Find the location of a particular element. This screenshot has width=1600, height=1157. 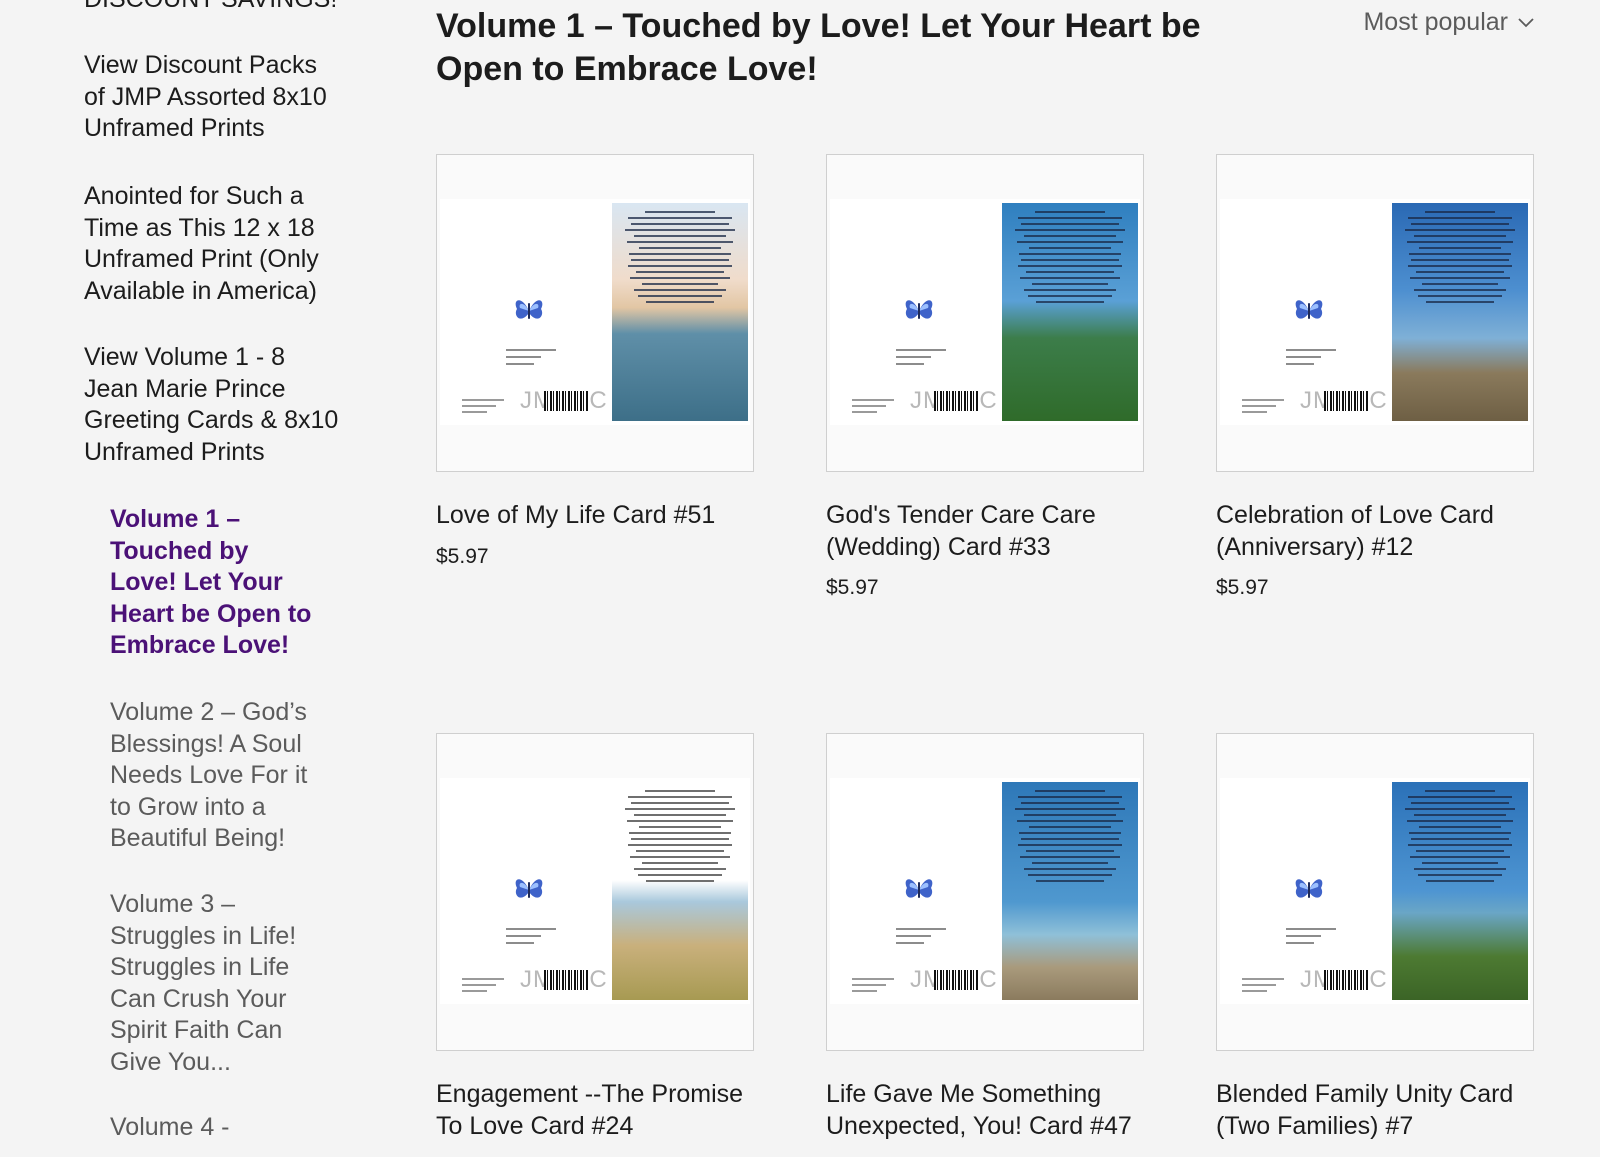

sort-label: Most popular is located at coordinates (1435, 22).